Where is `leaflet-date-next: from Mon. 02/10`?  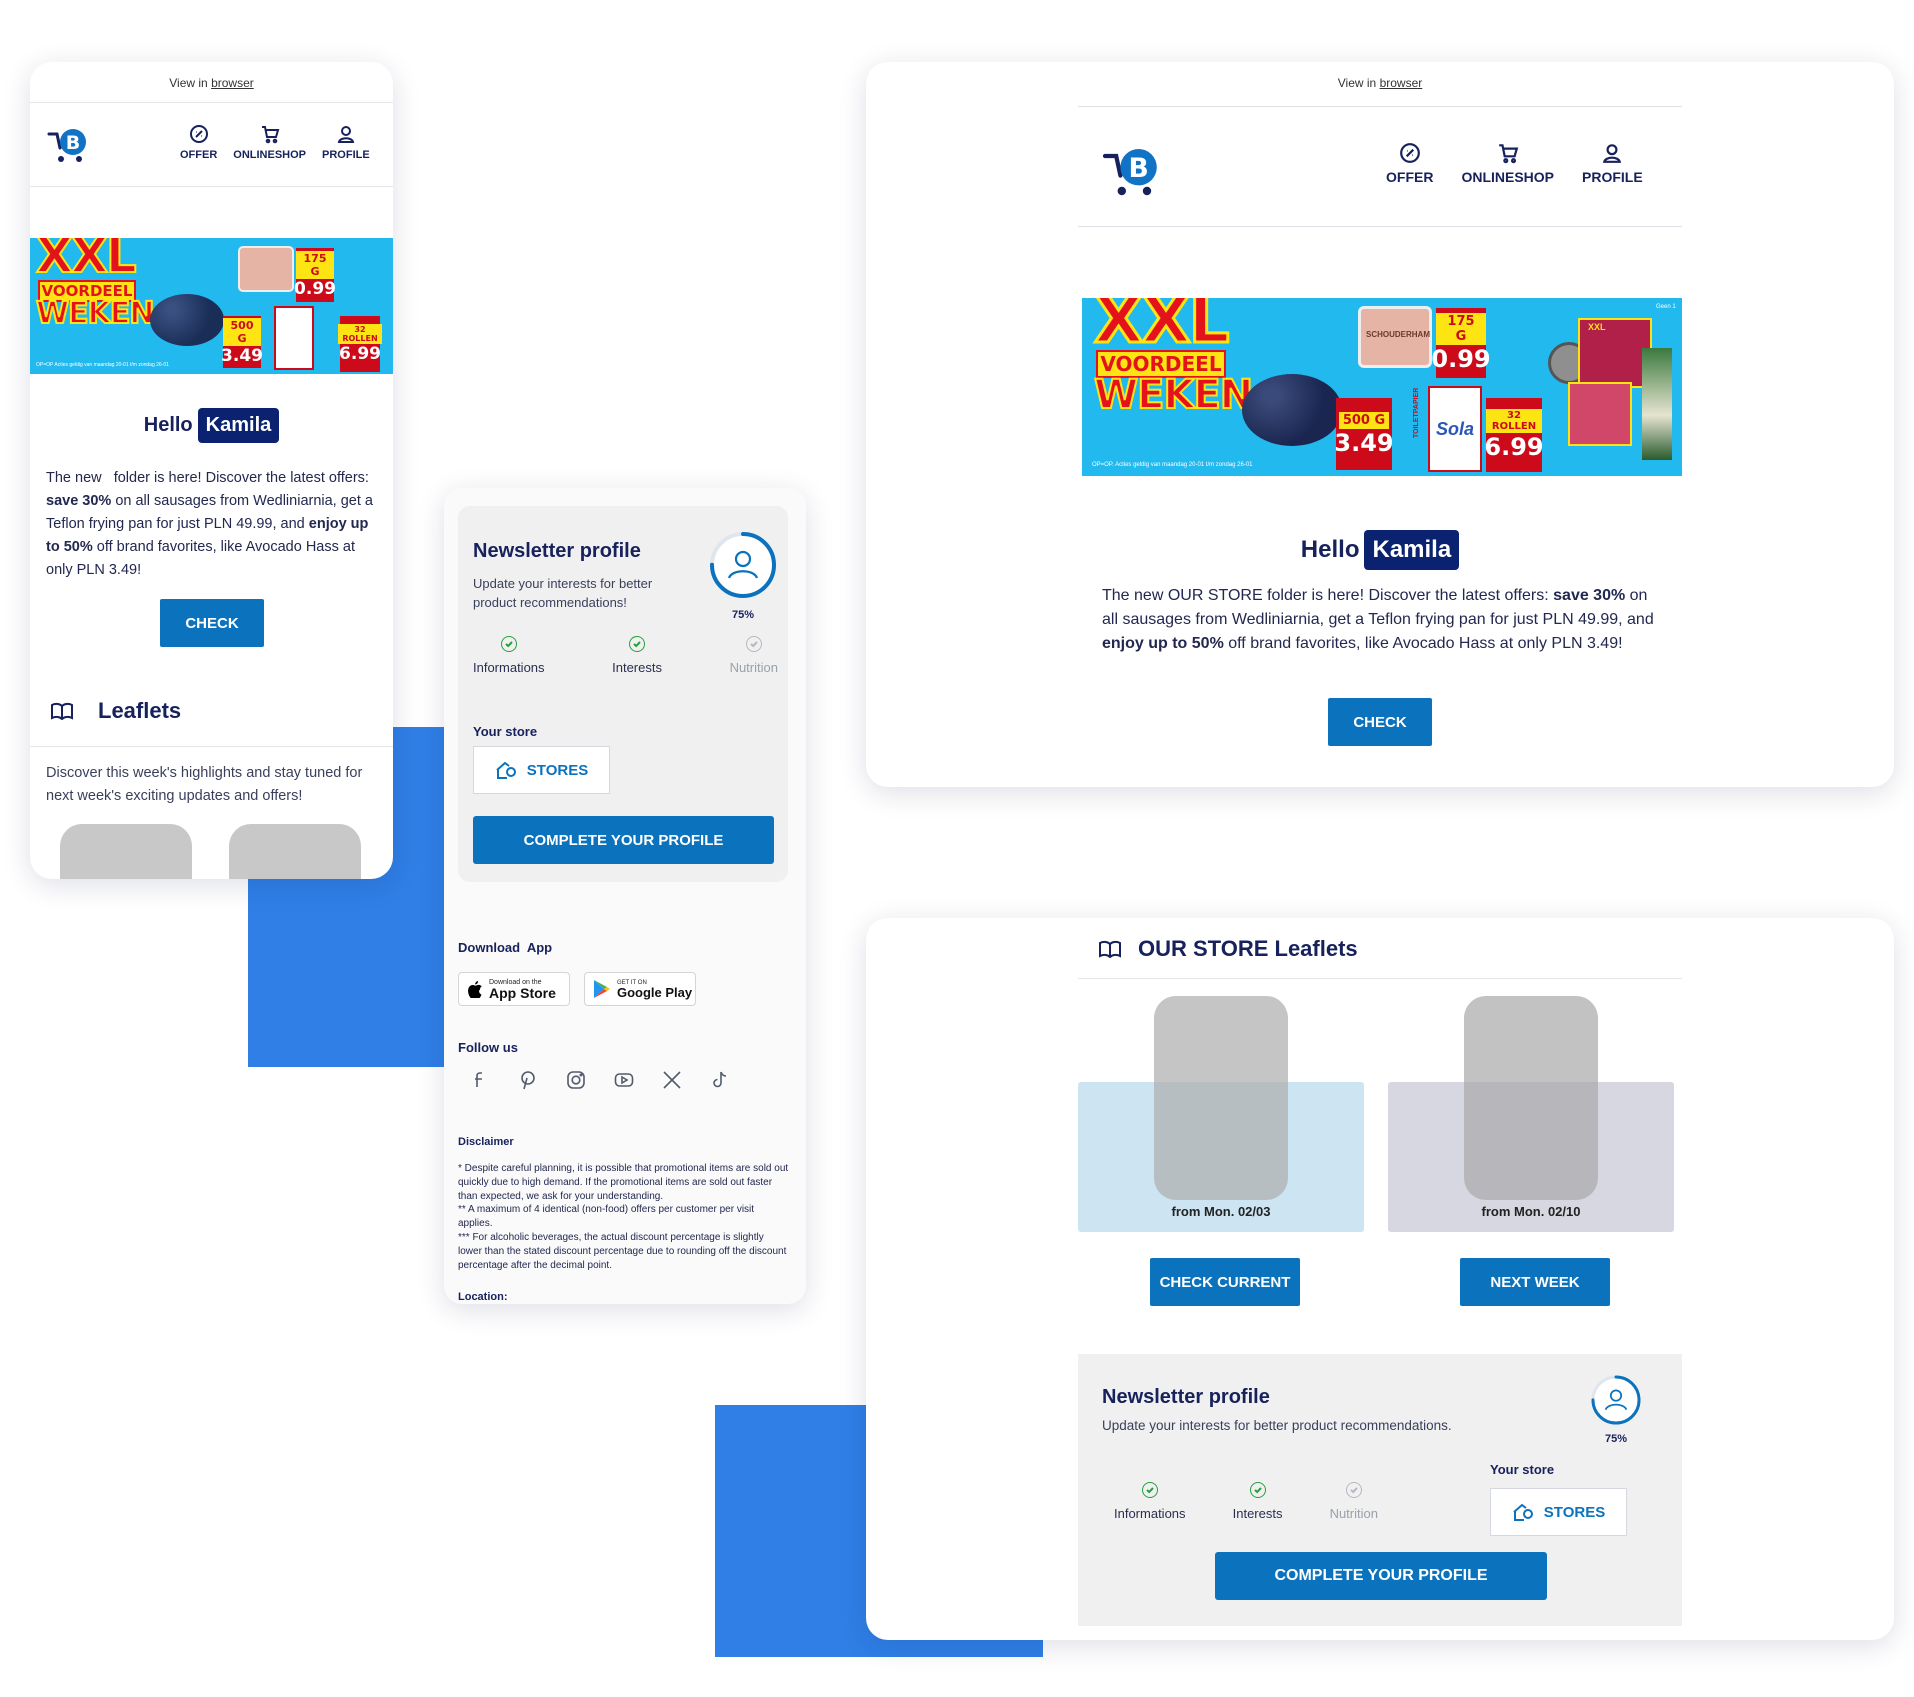
leaflet-date-next: from Mon. 02/10 is located at coordinates (1531, 1211).